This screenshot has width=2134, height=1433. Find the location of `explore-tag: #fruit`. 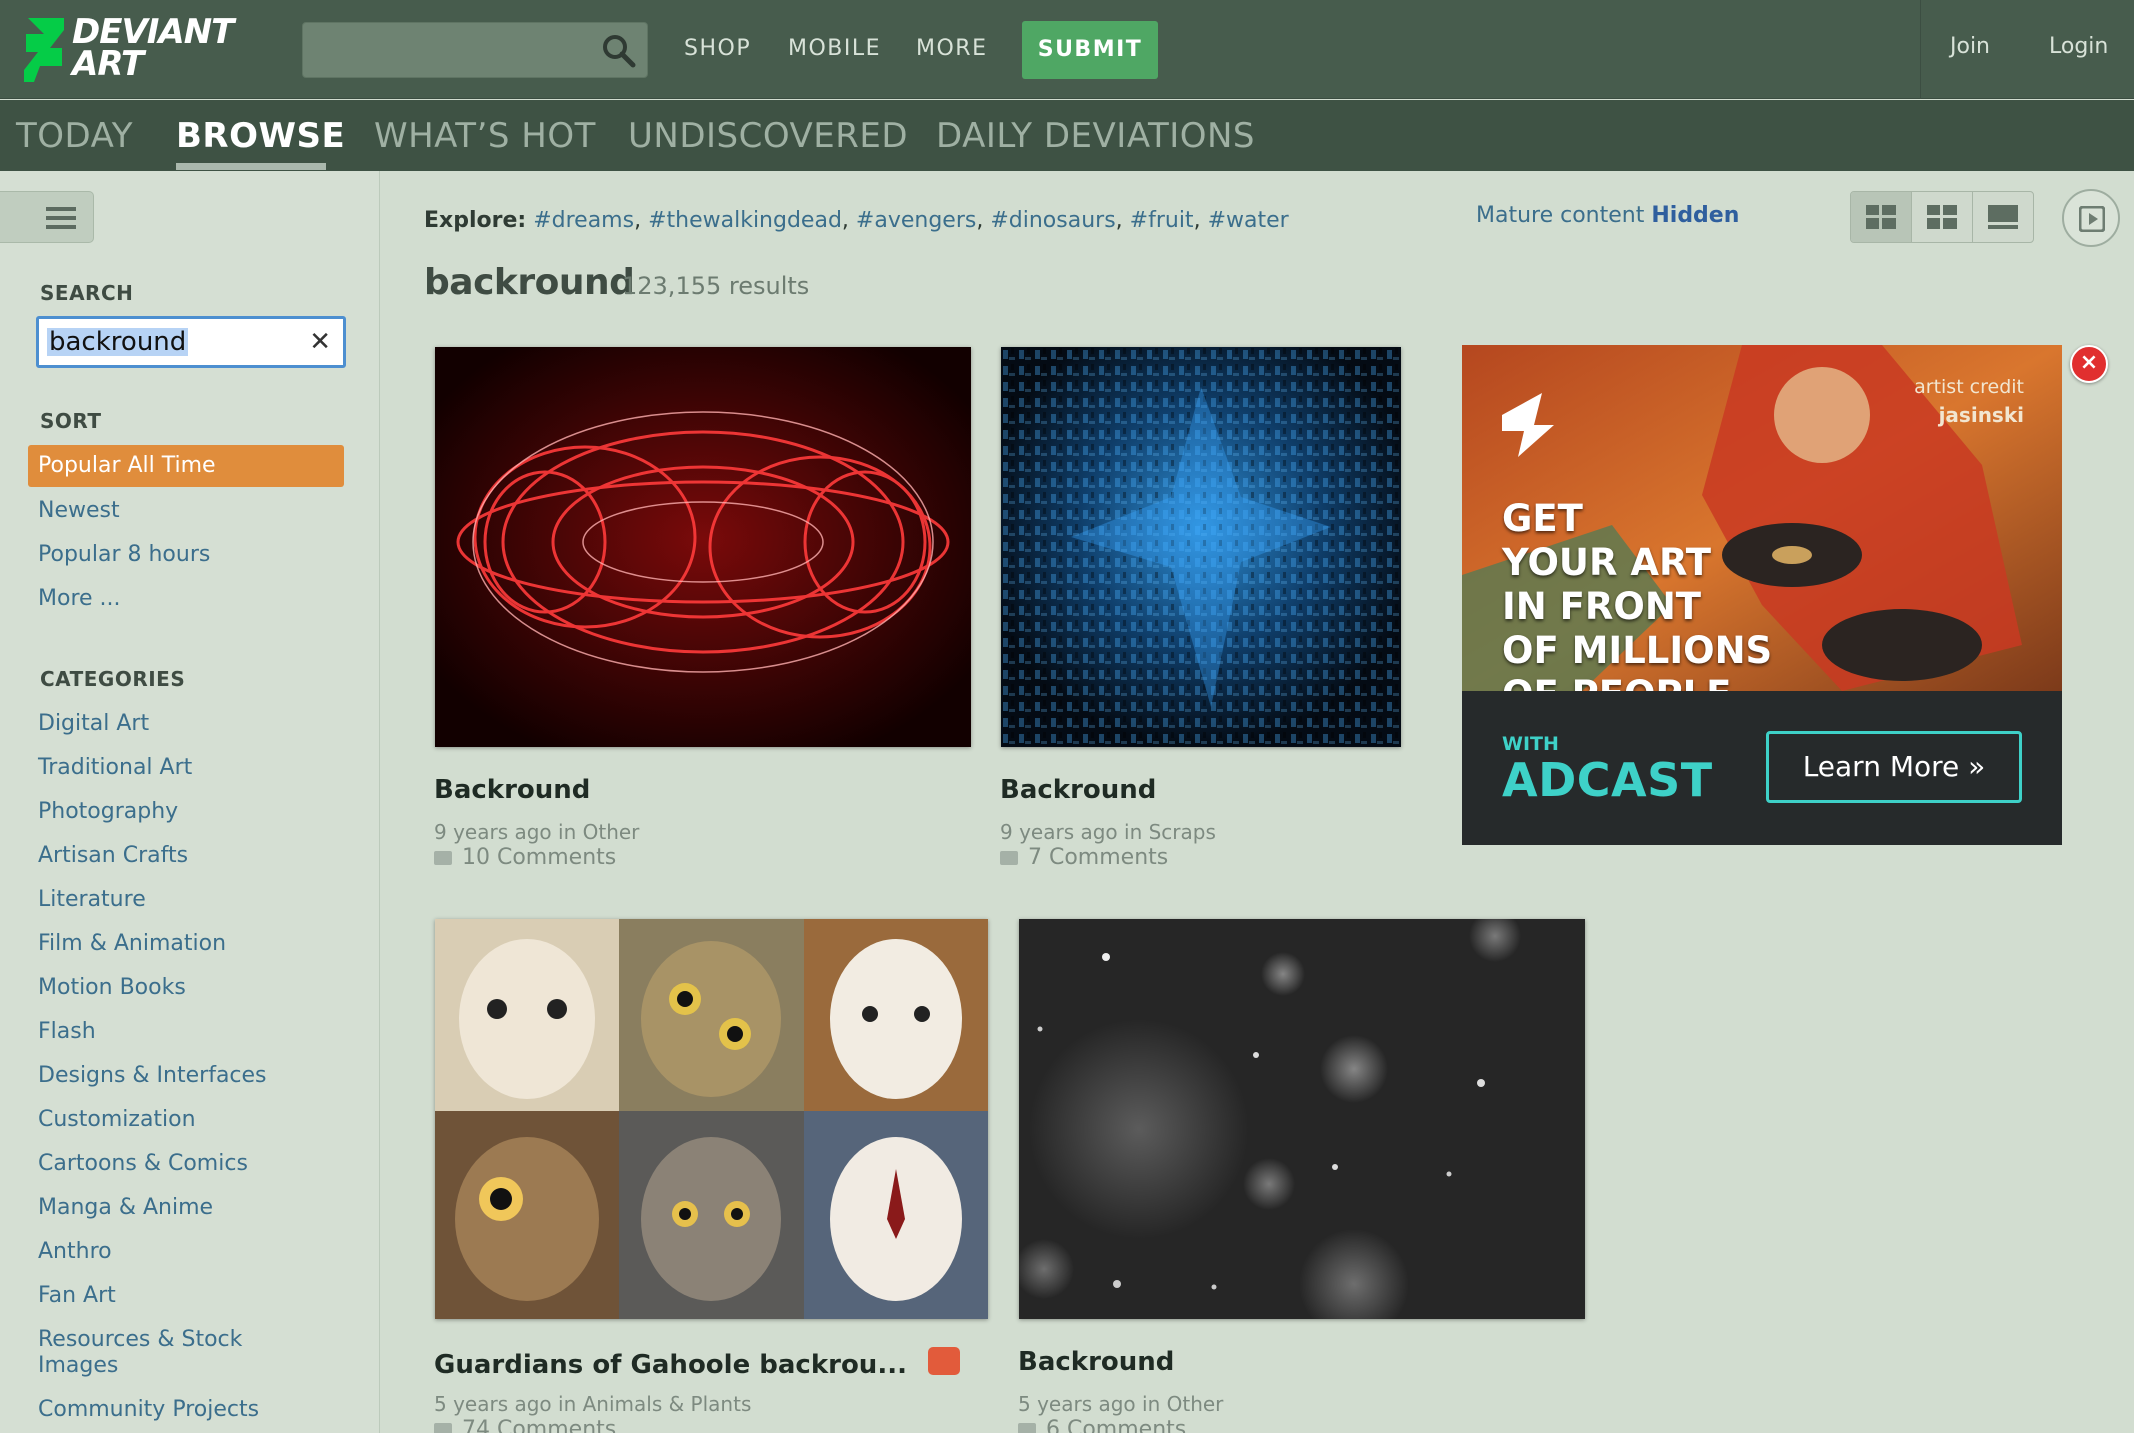

explore-tag: #fruit is located at coordinates (1162, 220).